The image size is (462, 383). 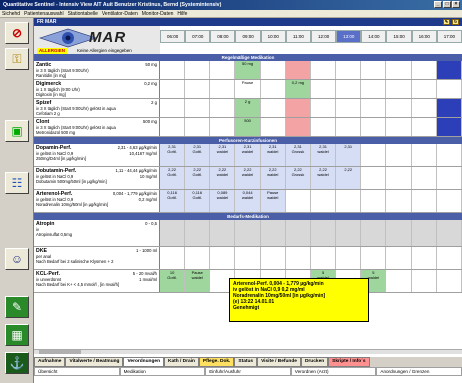 I want to click on subtab-3: Verordnen (Arzt), so click(x=333, y=371).